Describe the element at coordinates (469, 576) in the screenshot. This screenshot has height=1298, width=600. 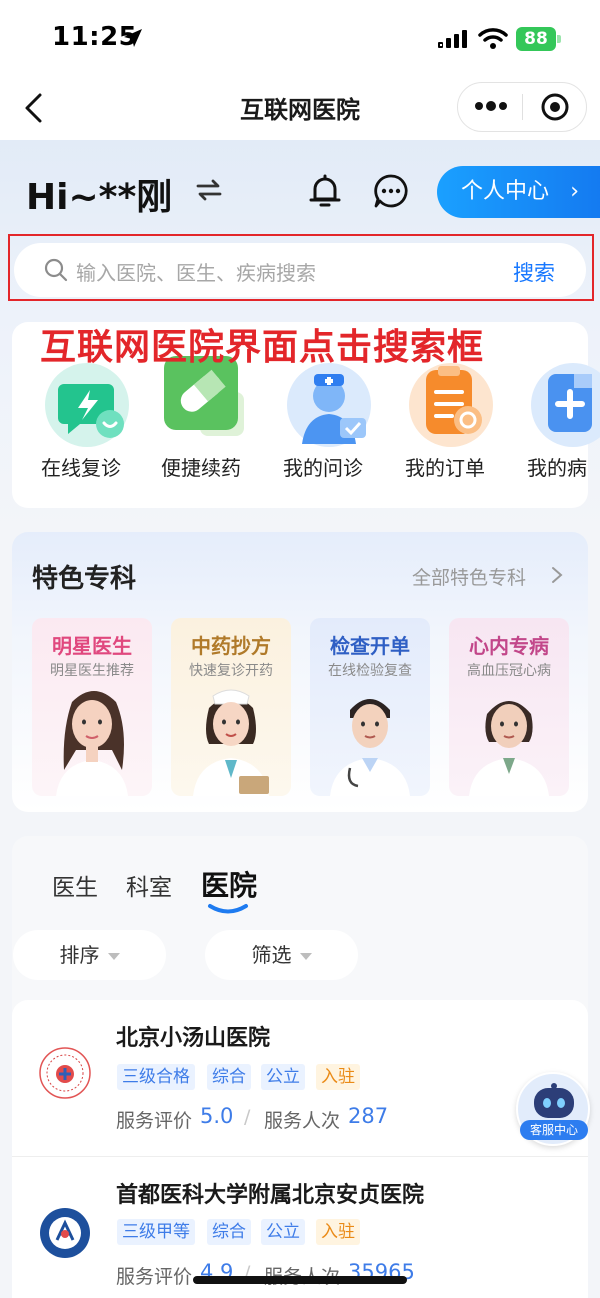
I see `all-specialties-link: 全部特色专科` at that location.